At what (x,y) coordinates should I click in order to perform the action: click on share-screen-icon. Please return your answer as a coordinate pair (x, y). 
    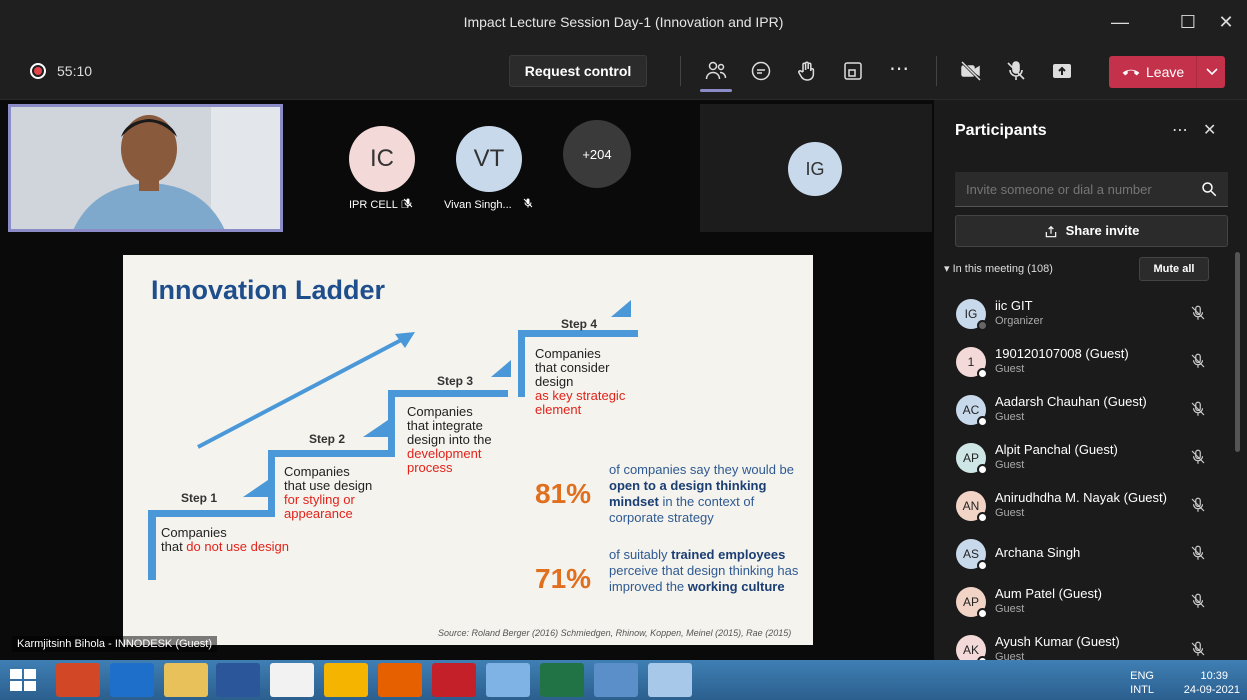
    Looking at the image, I should click on (1062, 71).